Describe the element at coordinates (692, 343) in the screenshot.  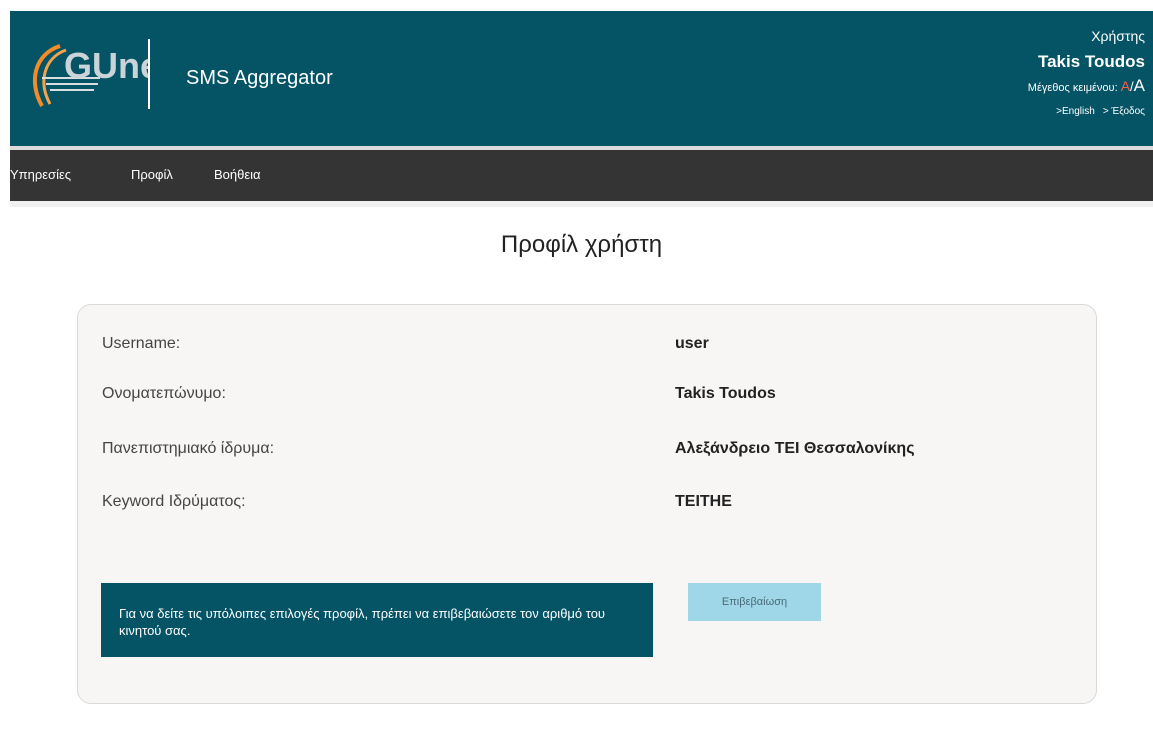
I see `username-value: user` at that location.